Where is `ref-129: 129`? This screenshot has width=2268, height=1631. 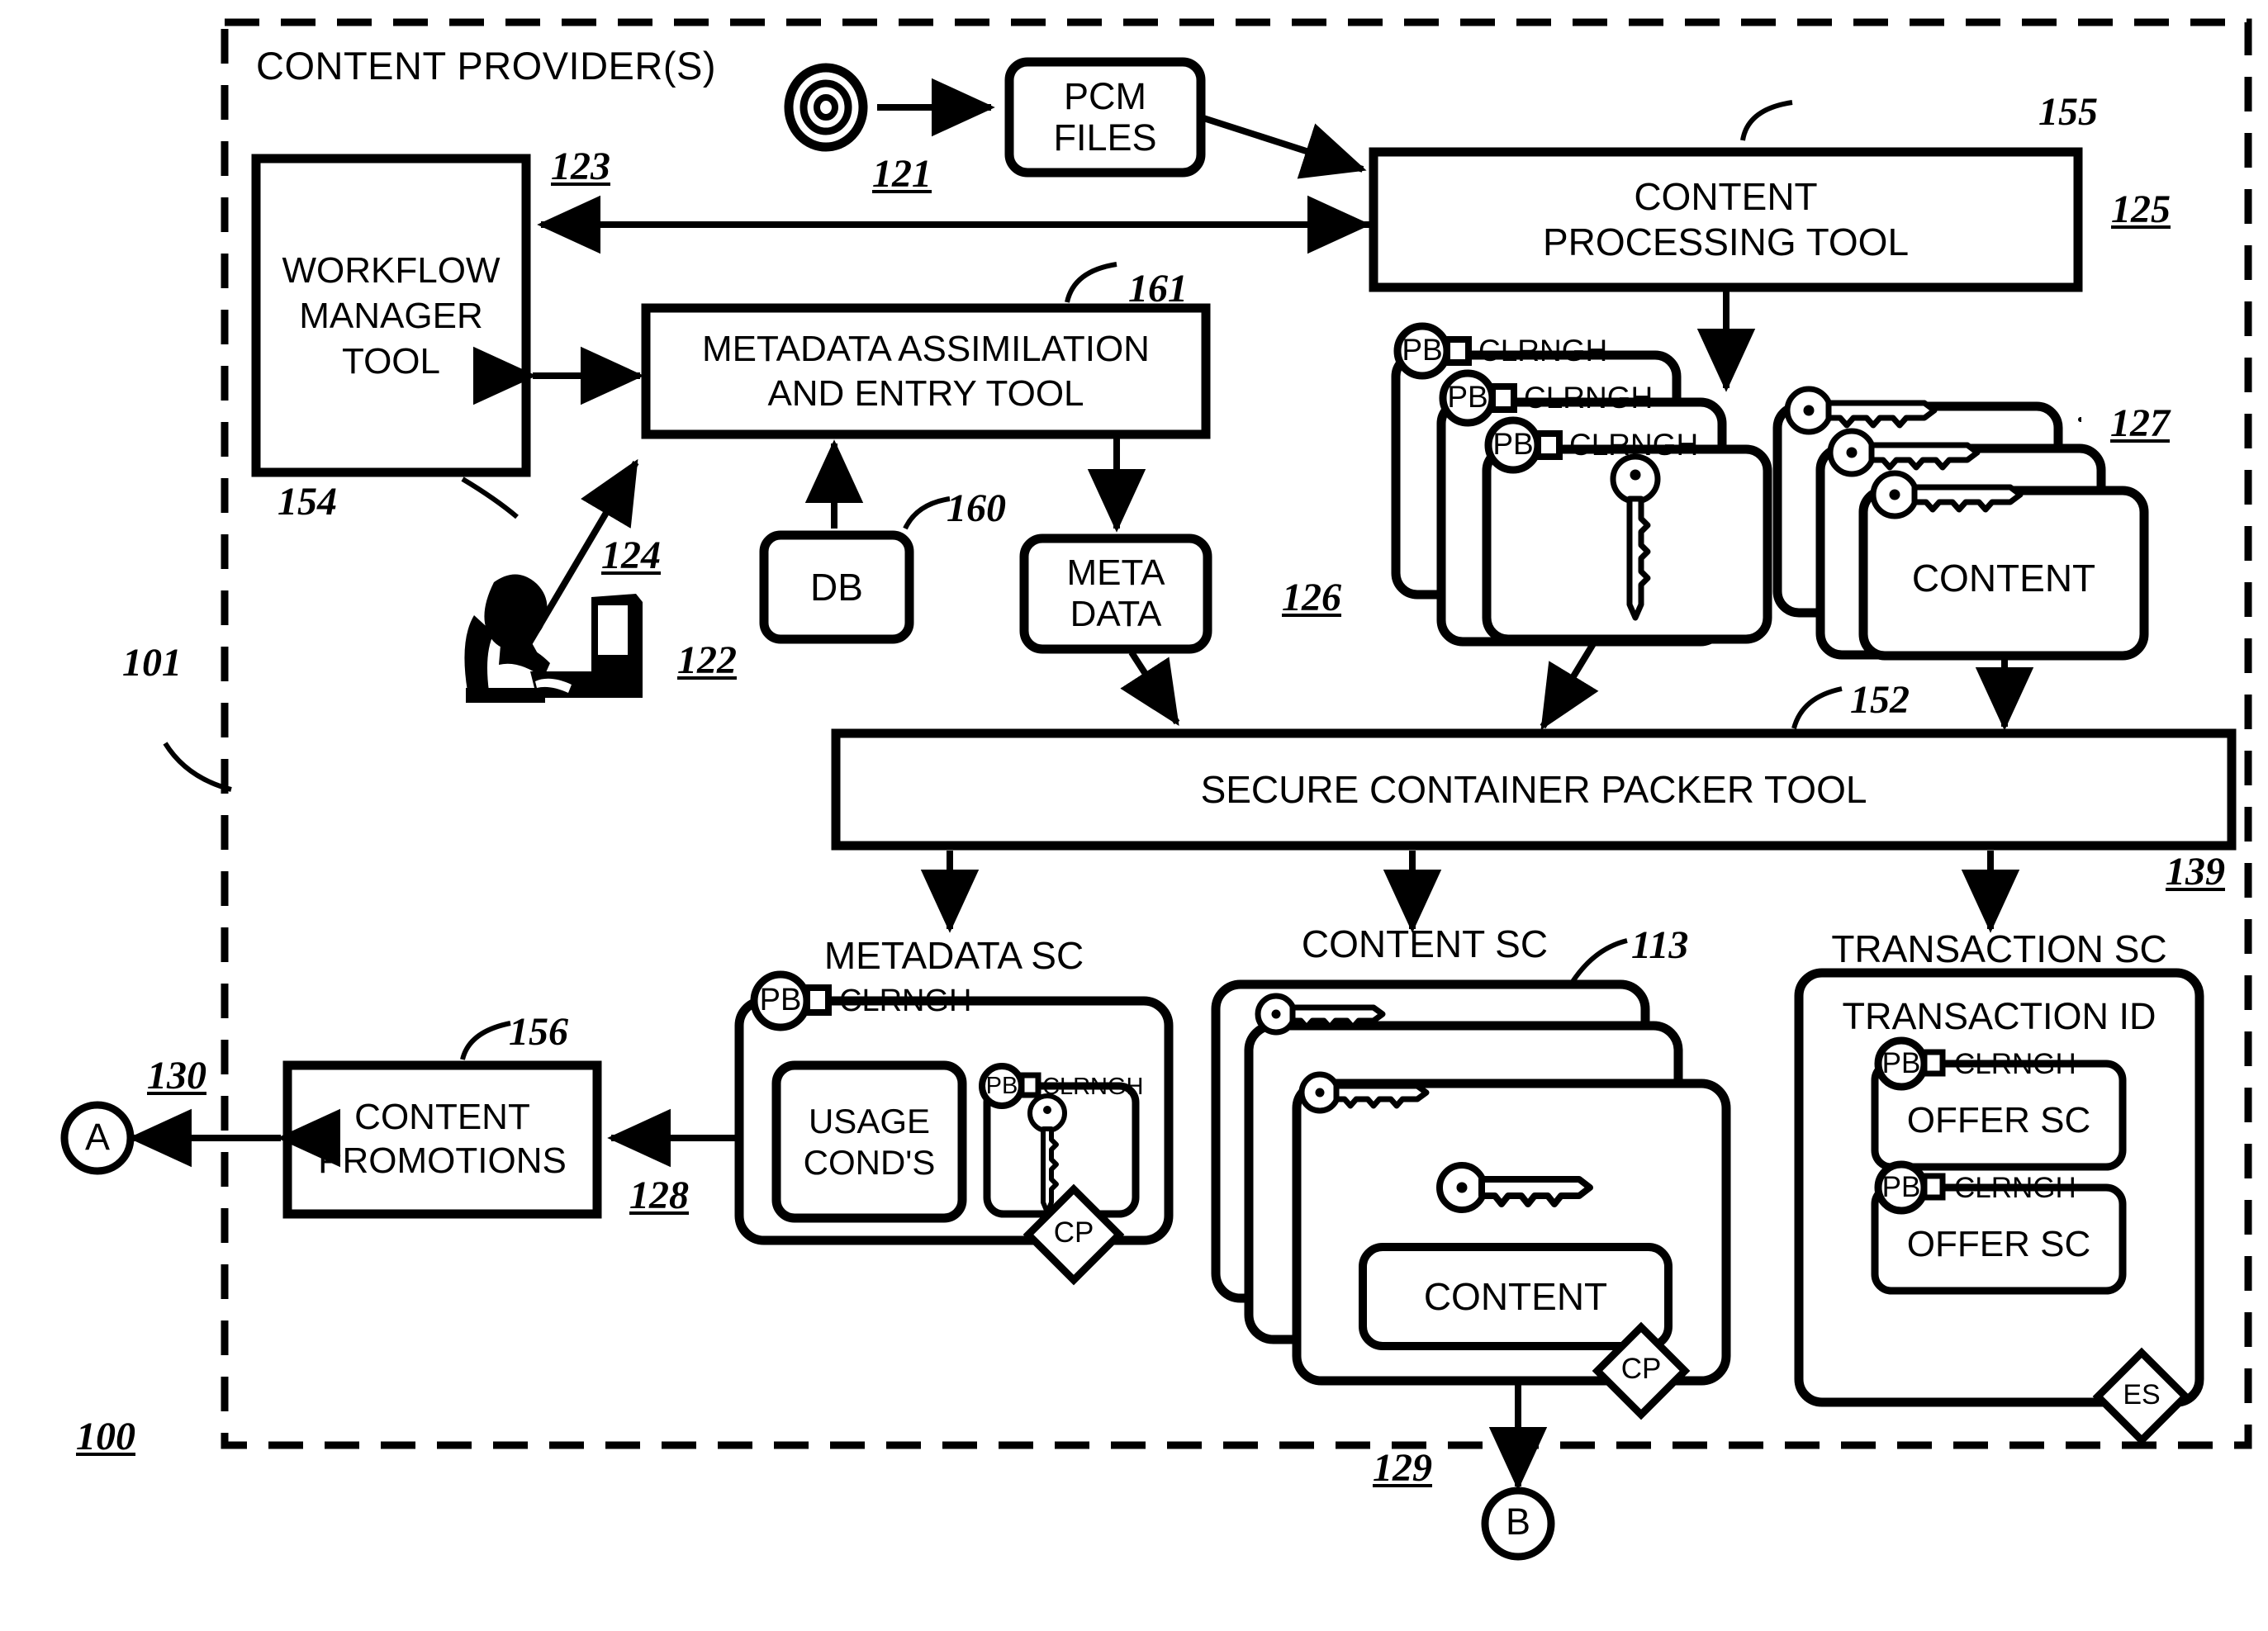 ref-129: 129 is located at coordinates (1402, 1468).